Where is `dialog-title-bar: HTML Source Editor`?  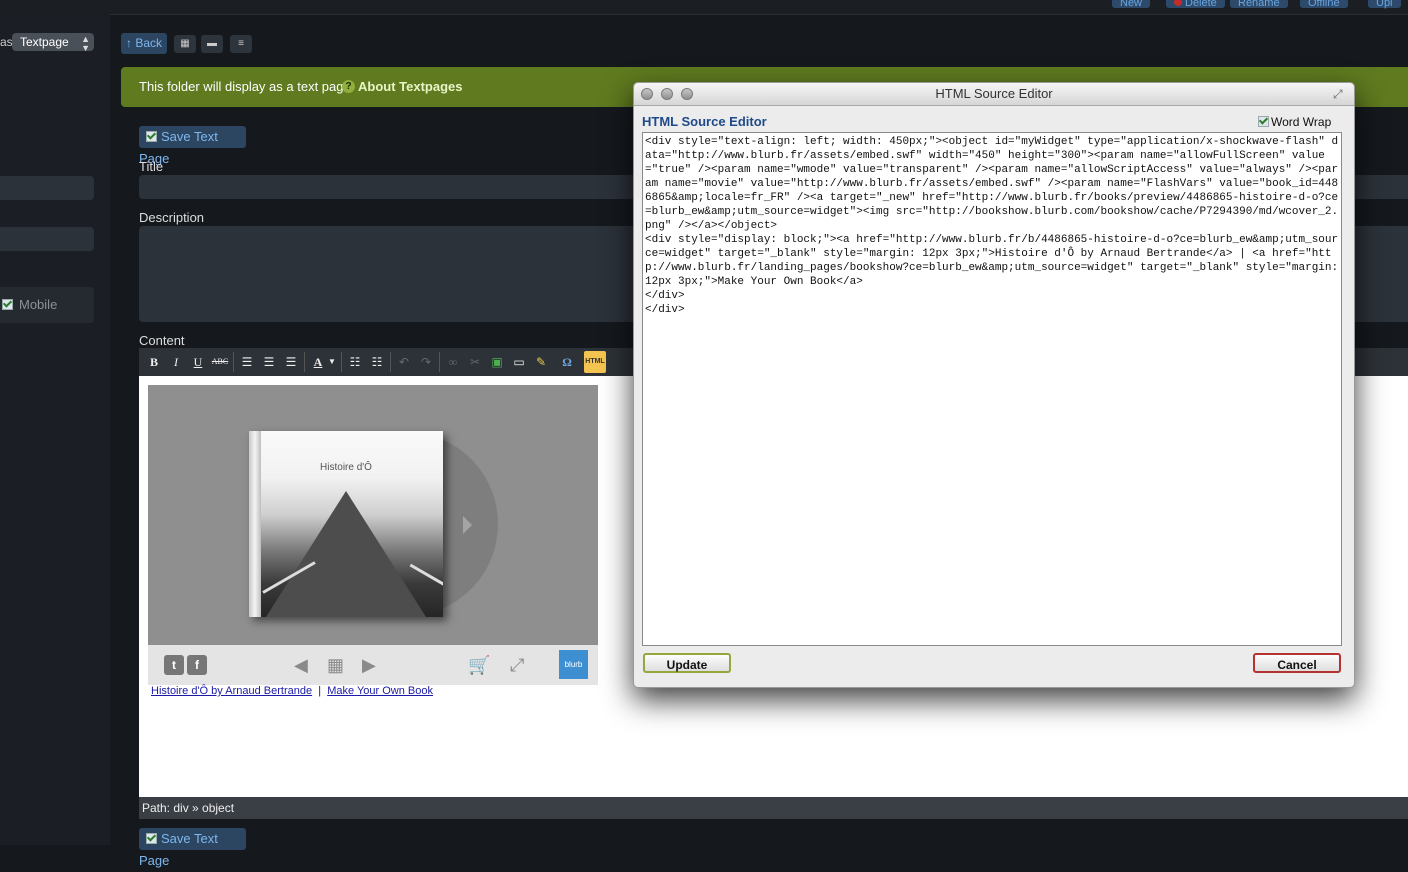 dialog-title-bar: HTML Source Editor is located at coordinates (994, 94).